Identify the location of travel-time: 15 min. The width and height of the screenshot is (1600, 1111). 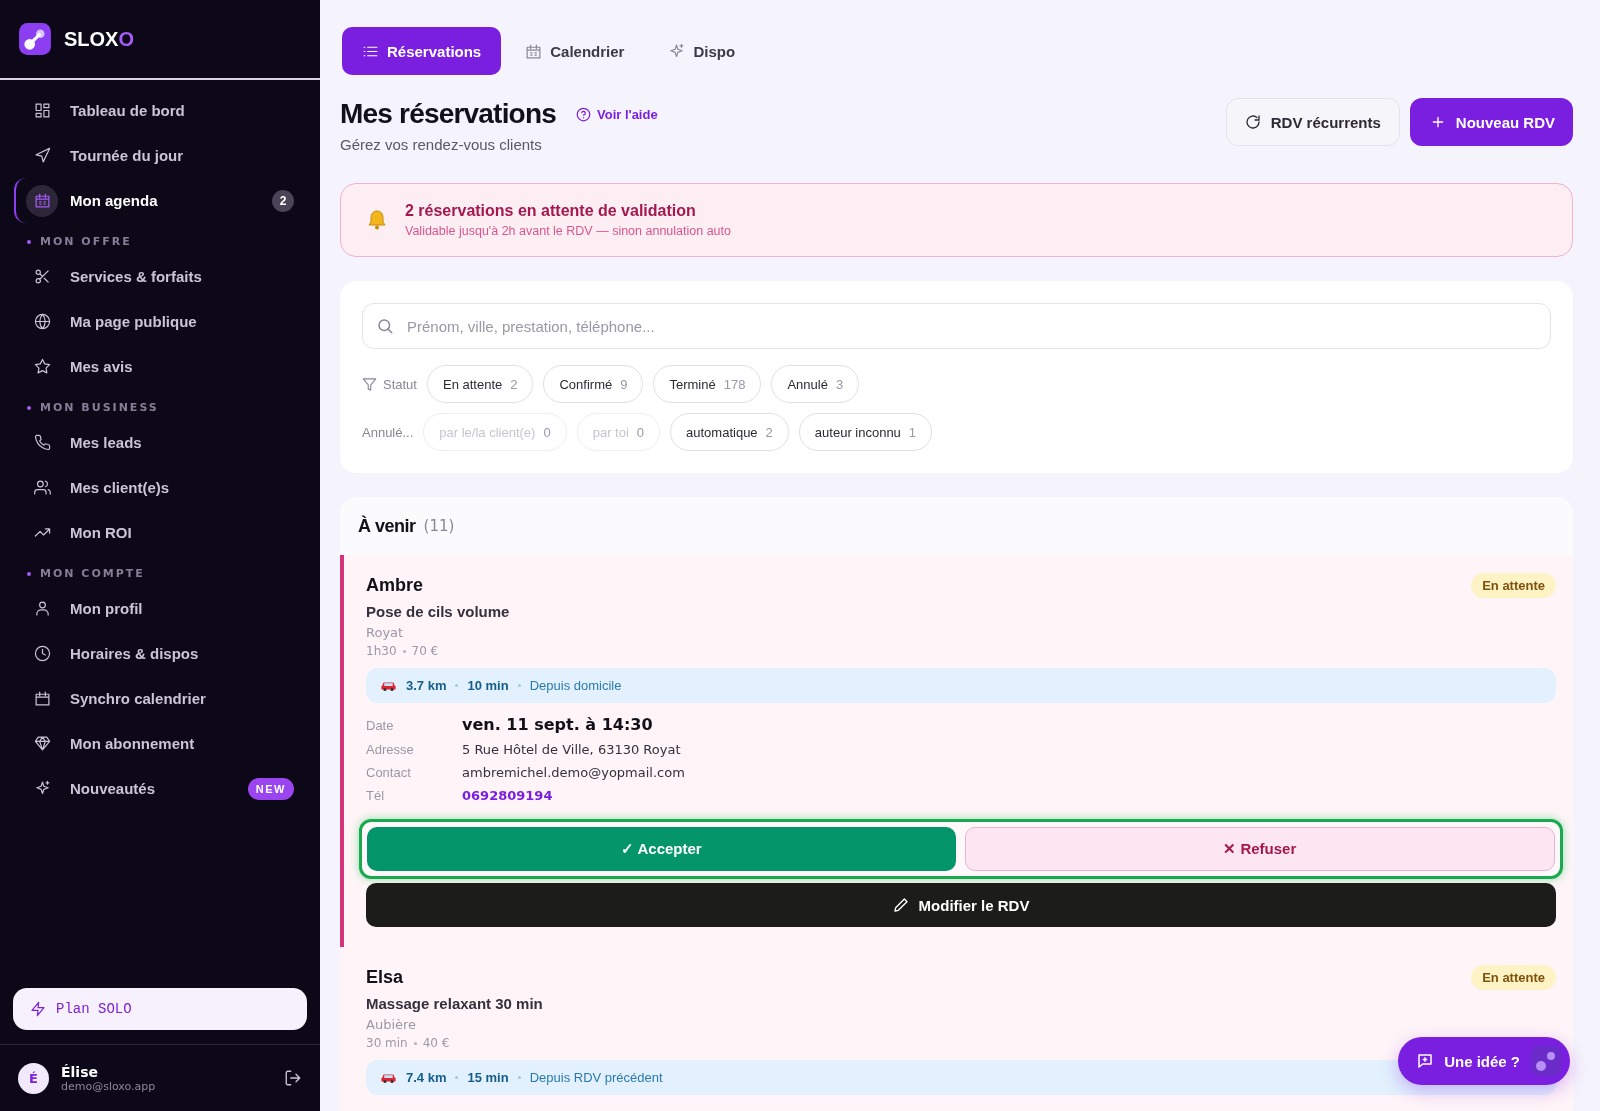
(488, 1077).